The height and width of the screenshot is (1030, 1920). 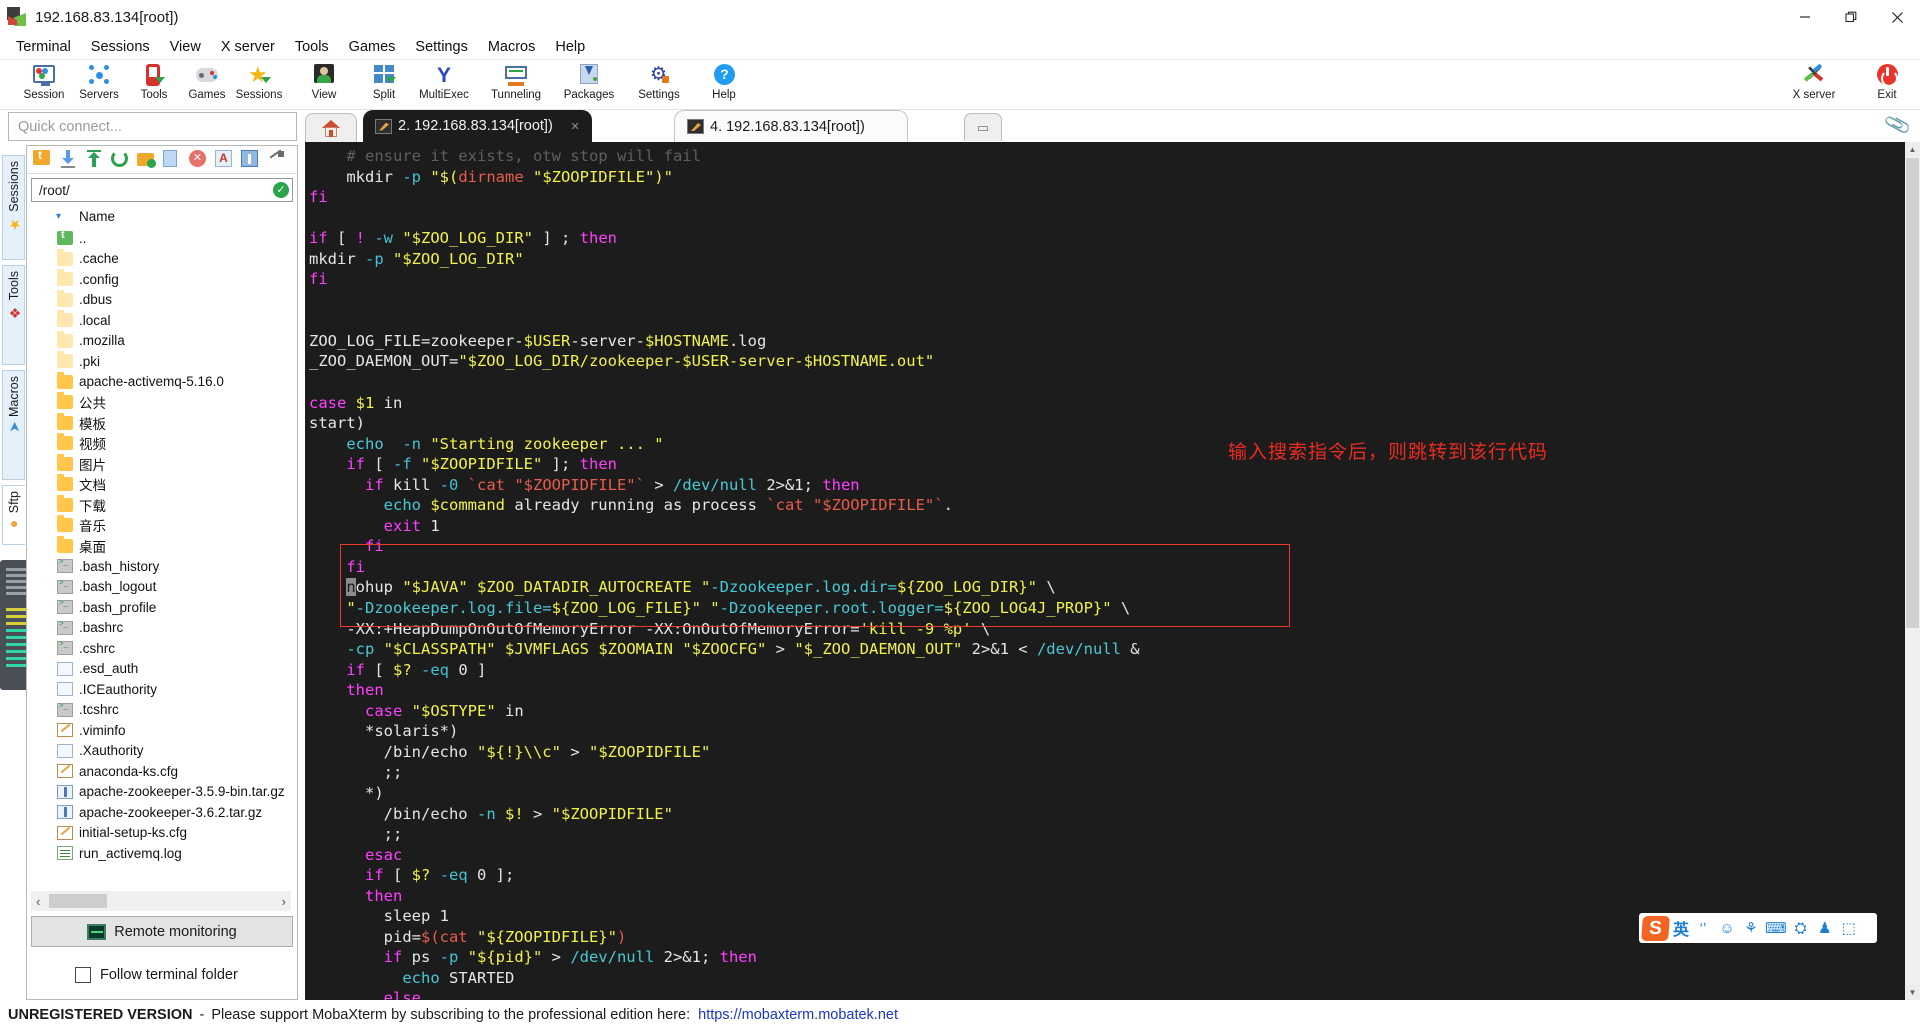 What do you see at coordinates (1805, 17) in the screenshot?
I see `minimize-button` at bounding box center [1805, 17].